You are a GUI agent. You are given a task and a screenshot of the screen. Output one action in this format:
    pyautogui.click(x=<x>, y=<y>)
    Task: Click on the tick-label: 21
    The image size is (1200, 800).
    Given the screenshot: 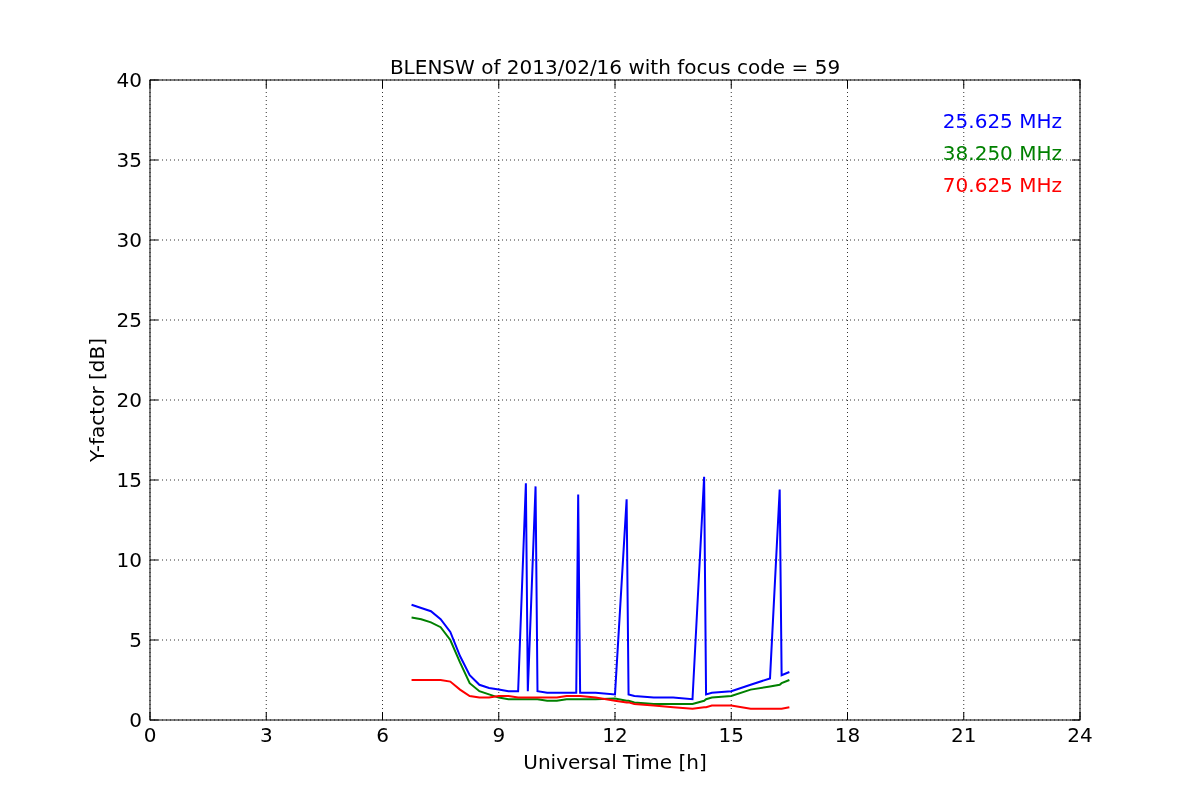 What is the action you would take?
    pyautogui.click(x=964, y=735)
    